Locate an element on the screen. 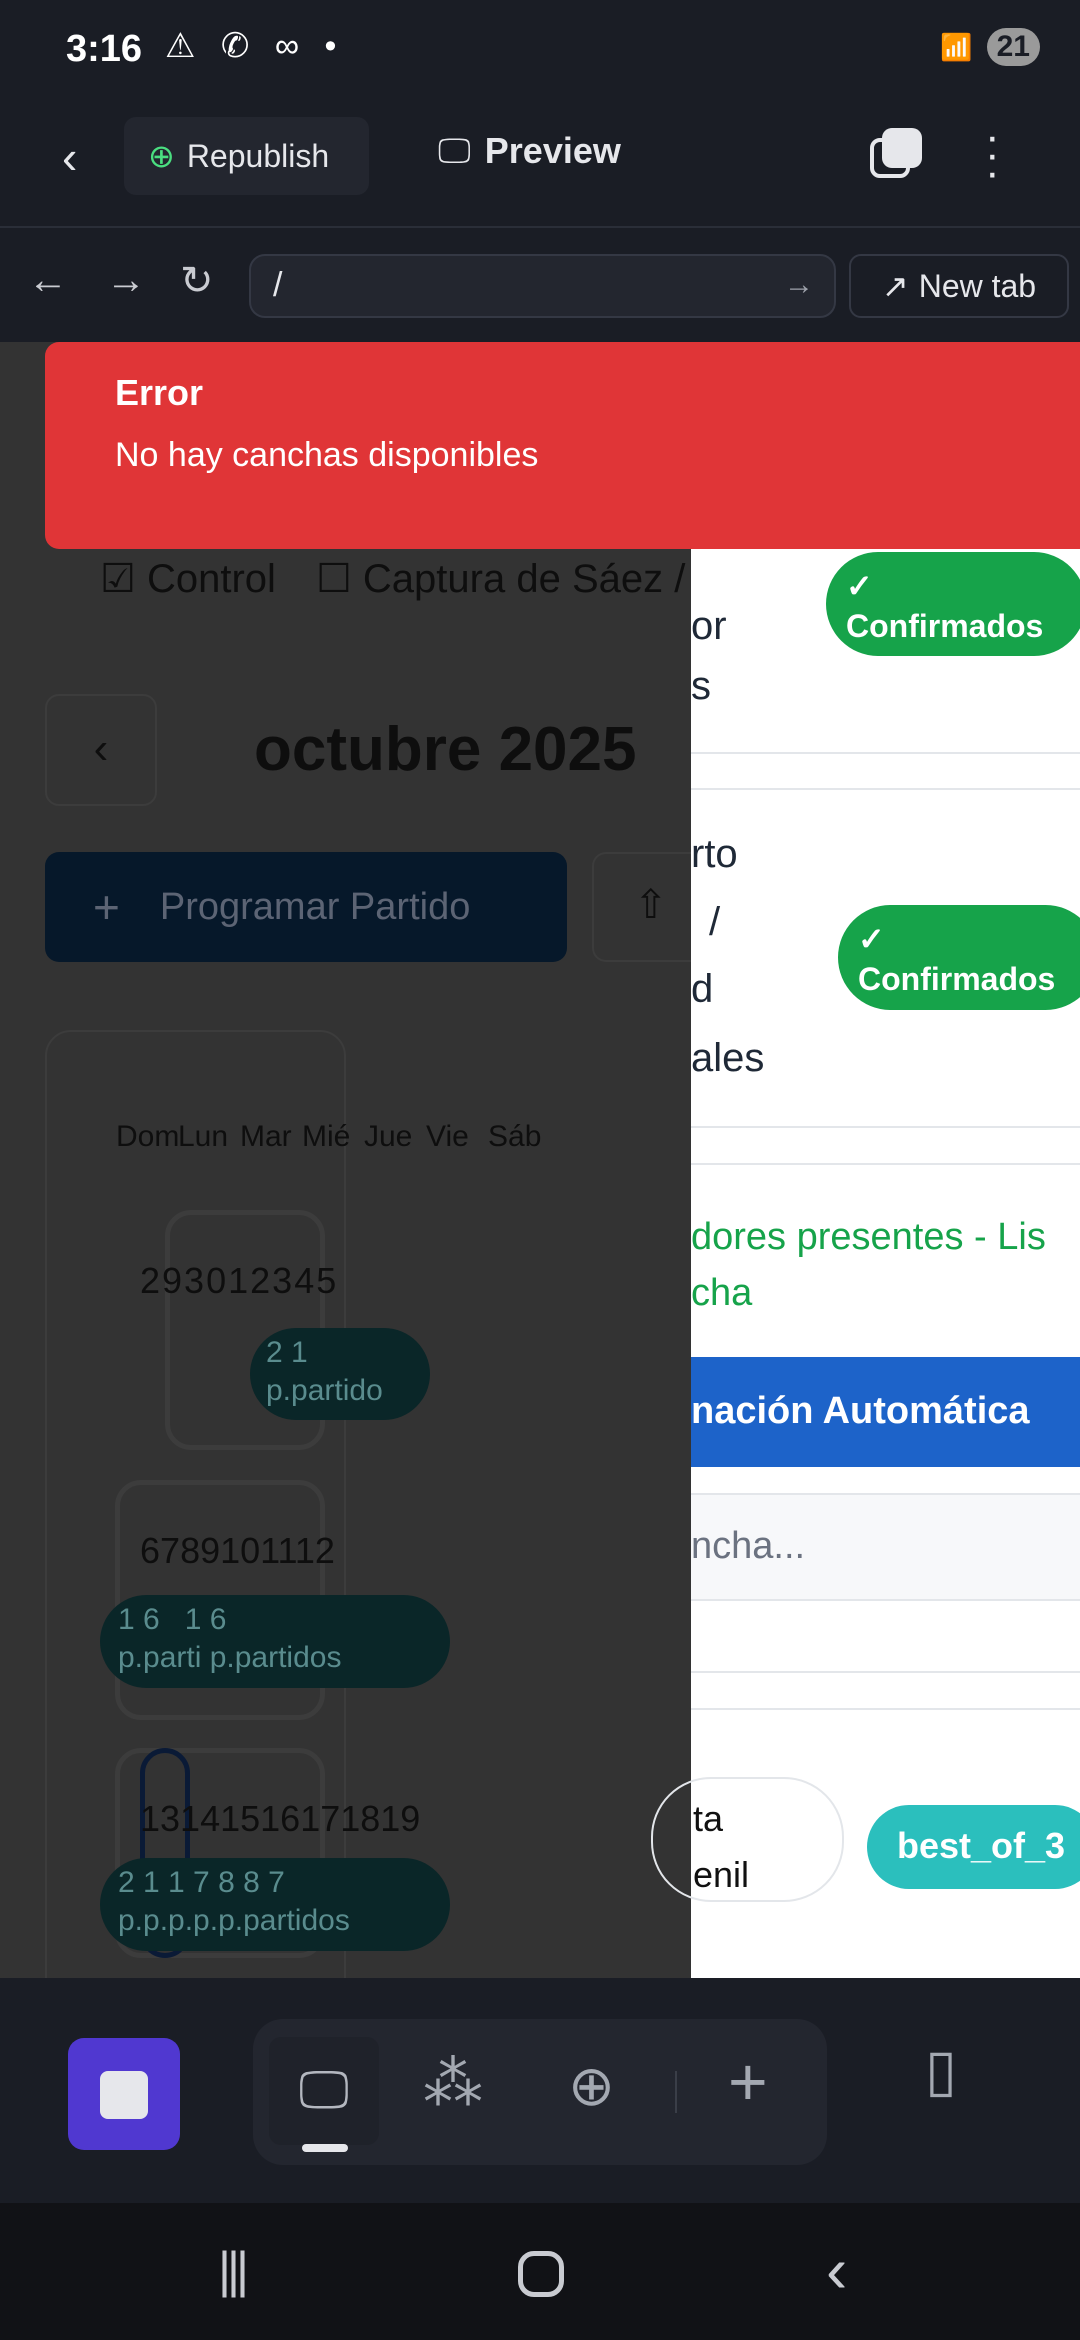  home-icon is located at coordinates (541, 2274).